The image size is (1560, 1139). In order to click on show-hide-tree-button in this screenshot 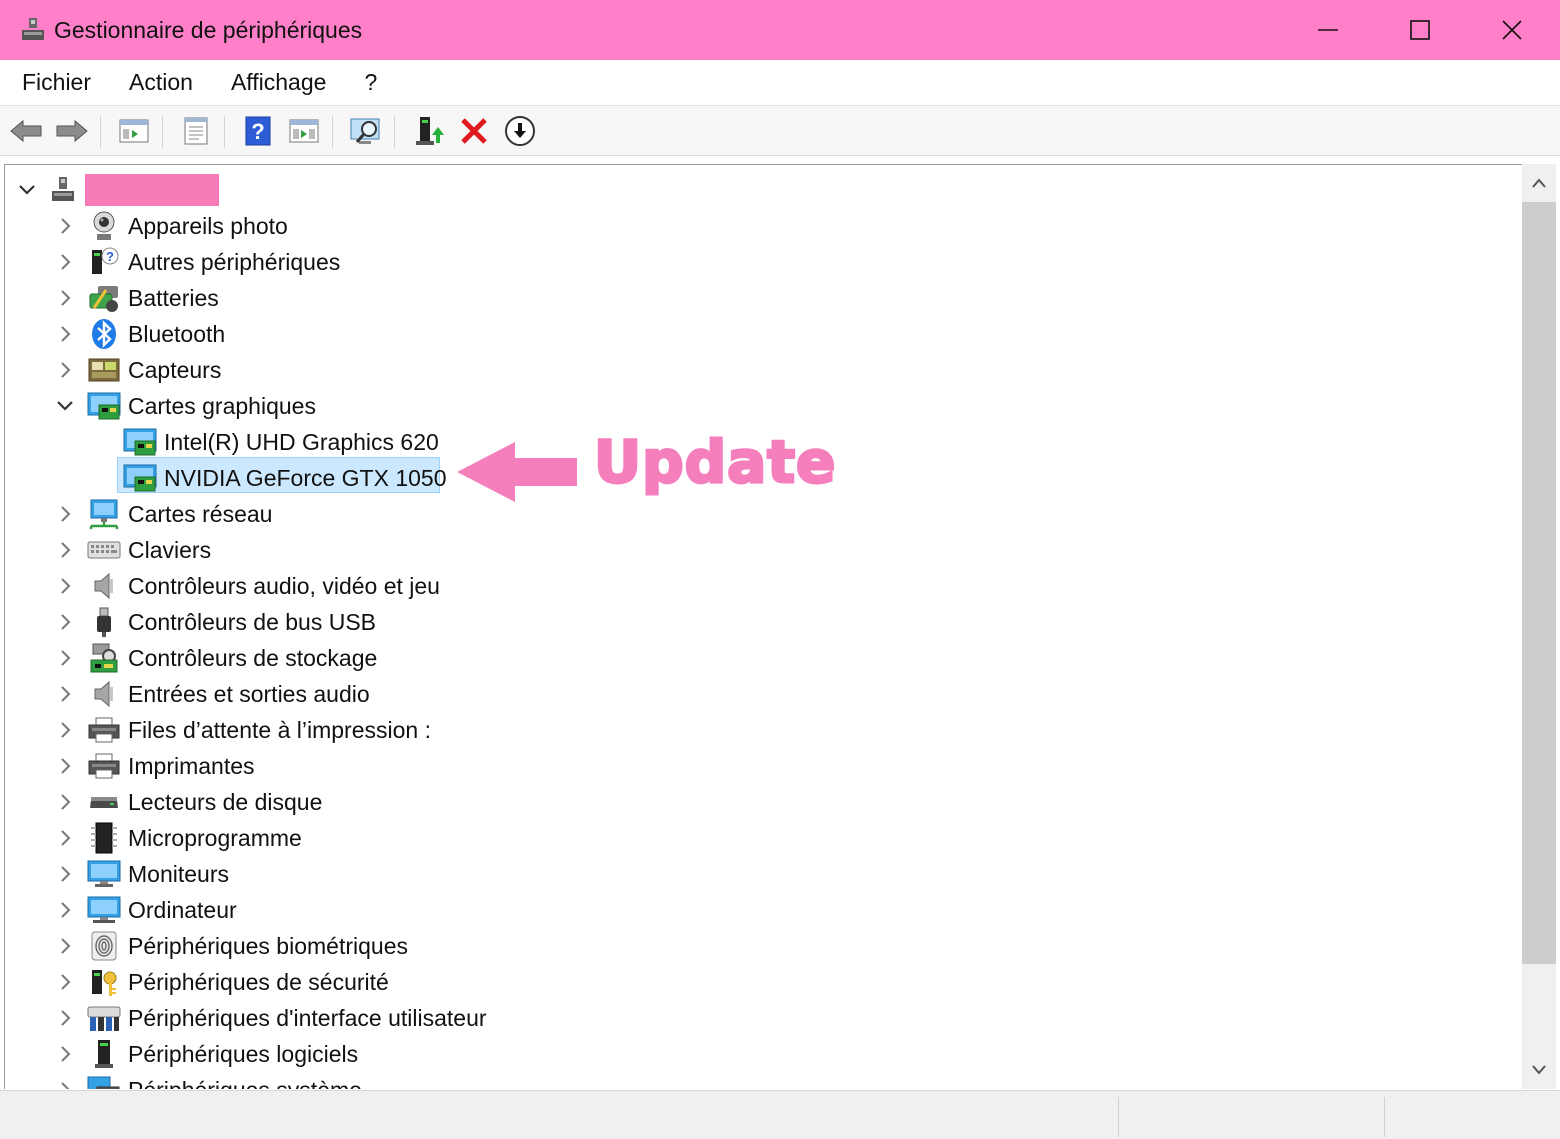, I will do `click(134, 131)`.